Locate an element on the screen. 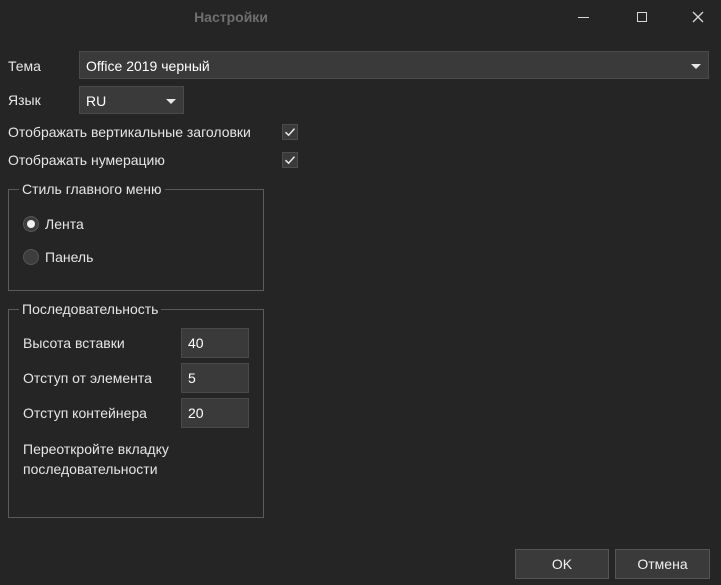 The height and width of the screenshot is (585, 721). theme-dropdown: Office 2019 черный is located at coordinates (394, 65).